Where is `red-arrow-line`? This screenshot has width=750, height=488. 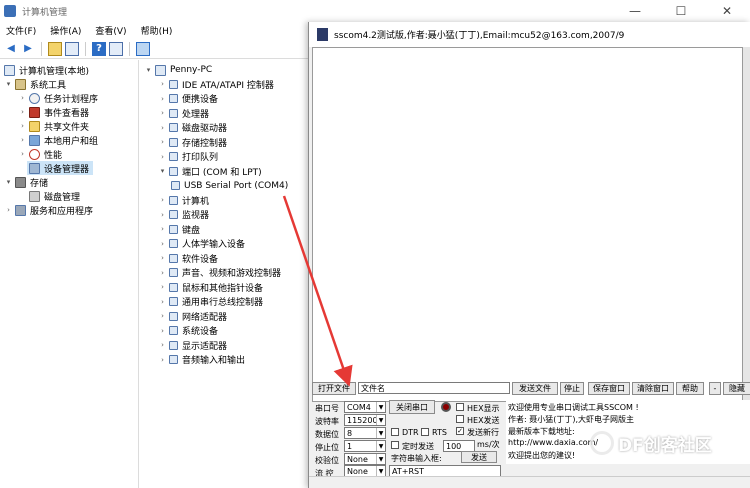
red-arrow-line is located at coordinates (317, 291).